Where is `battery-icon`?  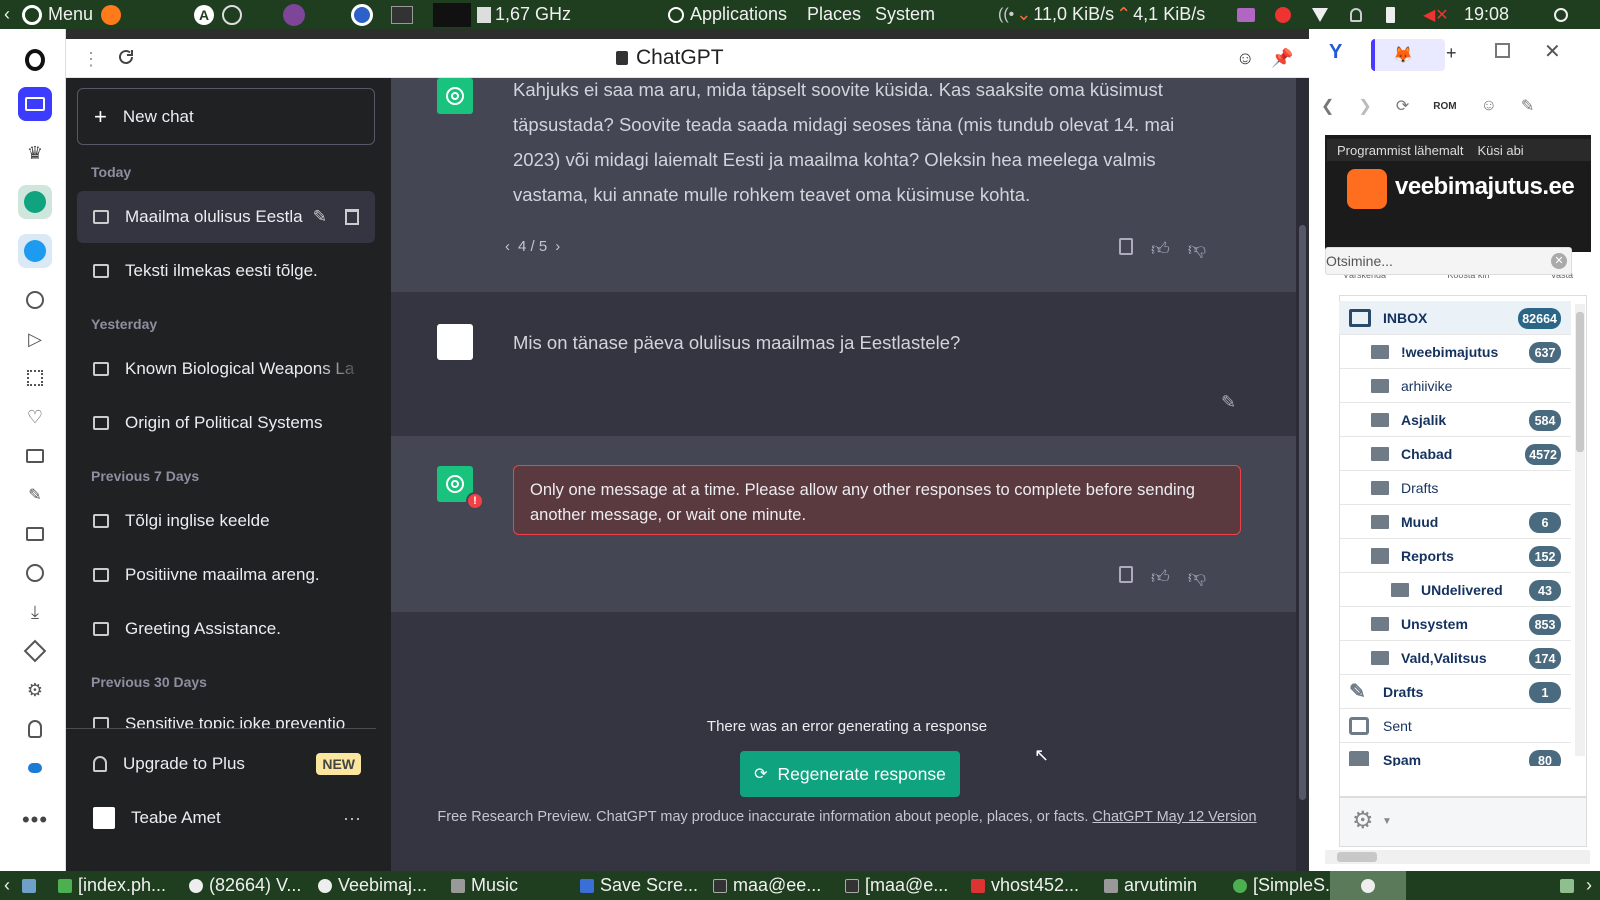 battery-icon is located at coordinates (1390, 14).